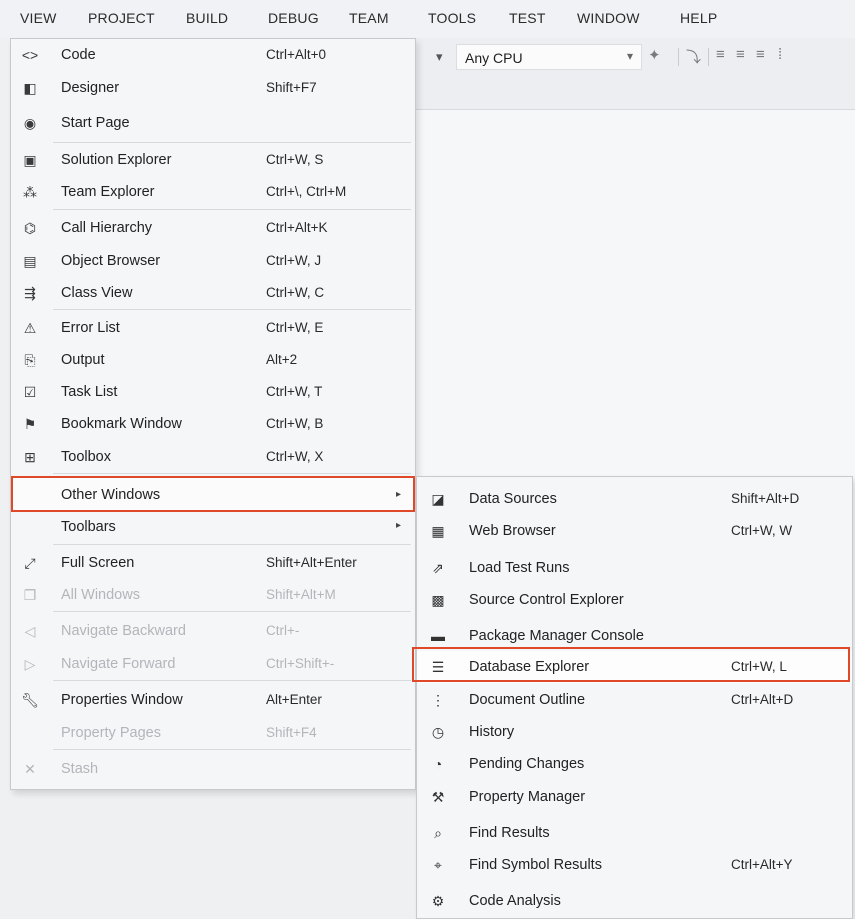  What do you see at coordinates (438, 732) in the screenshot?
I see `history-icon: ◷` at bounding box center [438, 732].